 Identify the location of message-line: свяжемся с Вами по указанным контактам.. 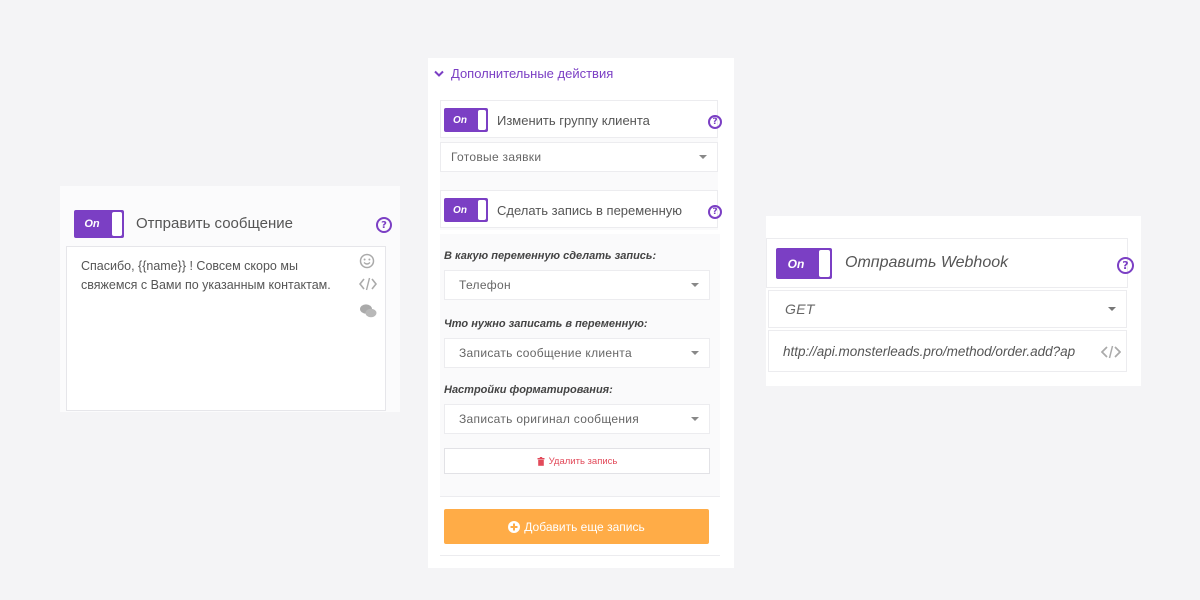
(206, 285).